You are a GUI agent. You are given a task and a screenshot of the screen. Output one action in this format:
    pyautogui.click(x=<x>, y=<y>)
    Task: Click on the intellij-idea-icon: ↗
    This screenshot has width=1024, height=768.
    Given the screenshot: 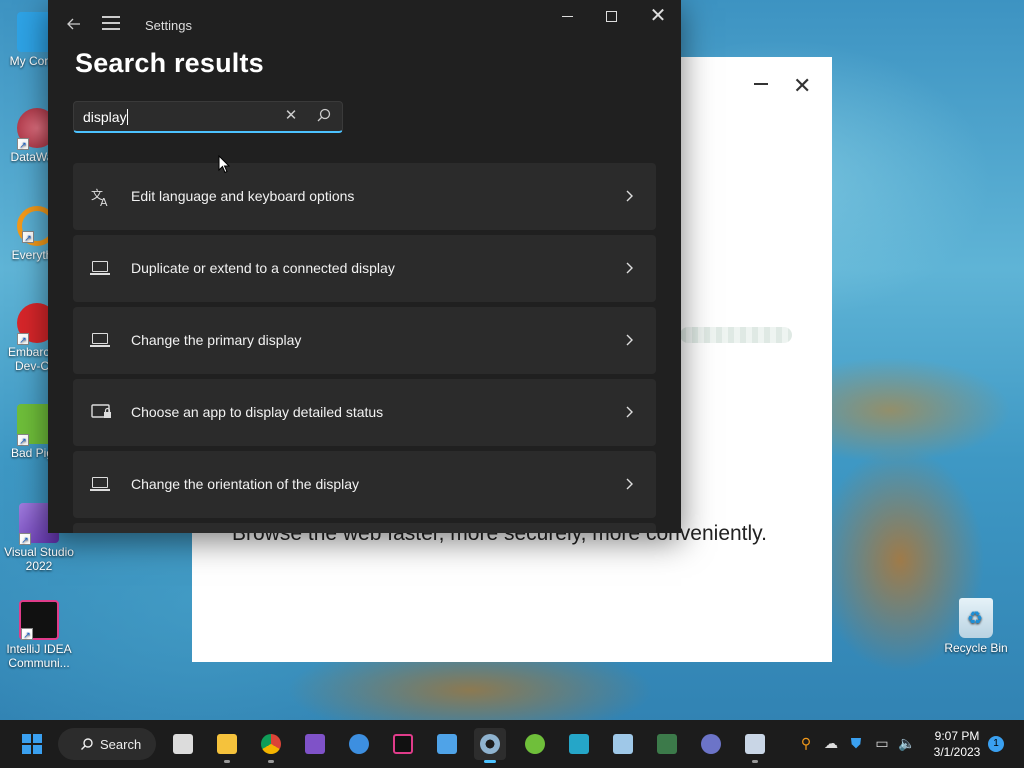 What is the action you would take?
    pyautogui.click(x=39, y=620)
    